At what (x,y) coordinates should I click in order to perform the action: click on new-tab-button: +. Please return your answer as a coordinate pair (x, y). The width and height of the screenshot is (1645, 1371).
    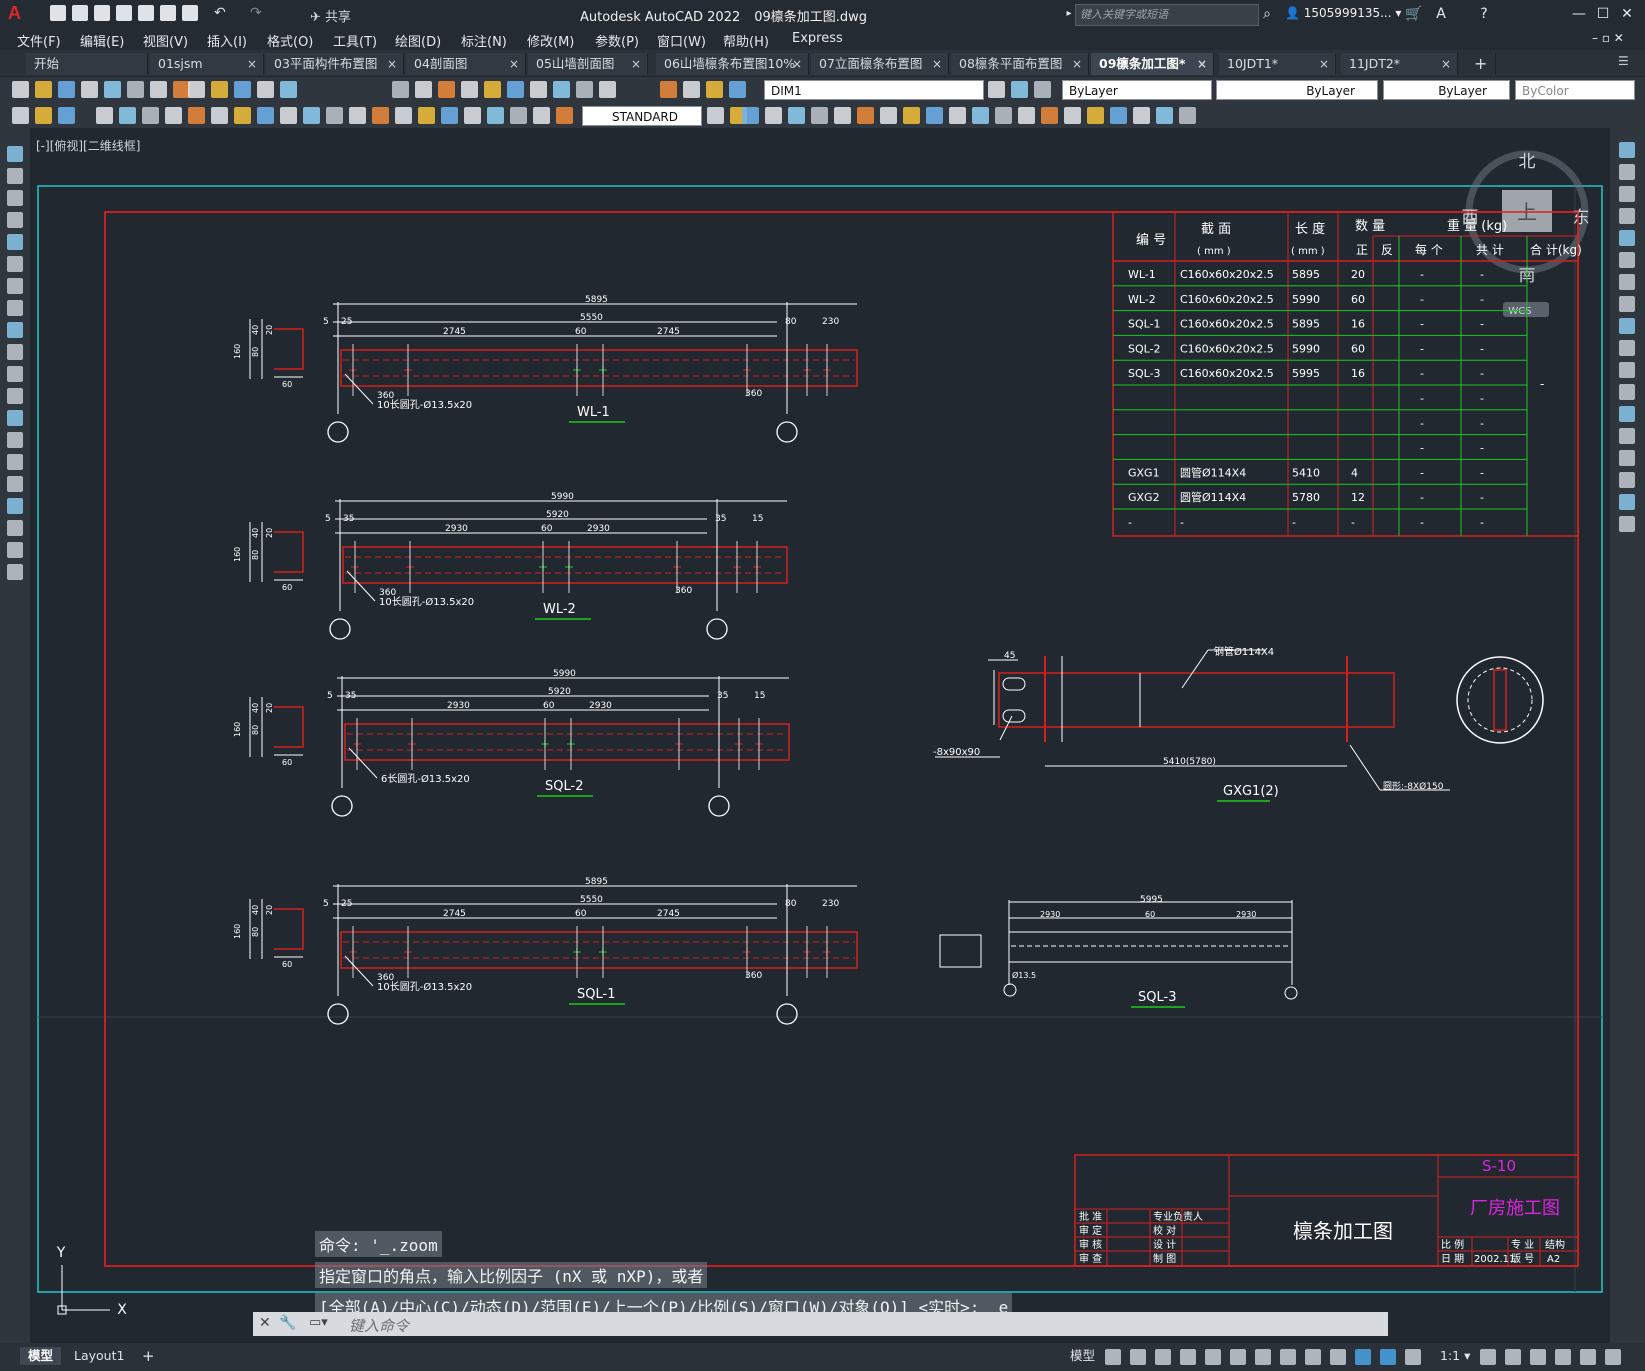
    Looking at the image, I should click on (1481, 64).